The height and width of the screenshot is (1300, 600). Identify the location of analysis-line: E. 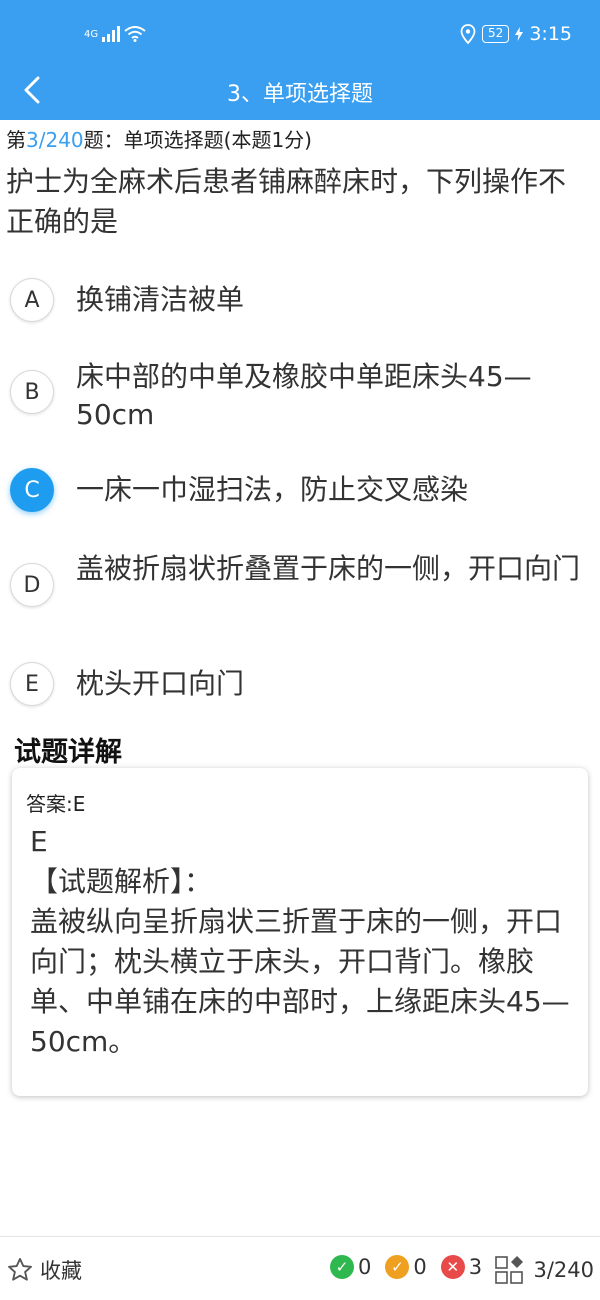
(39, 841).